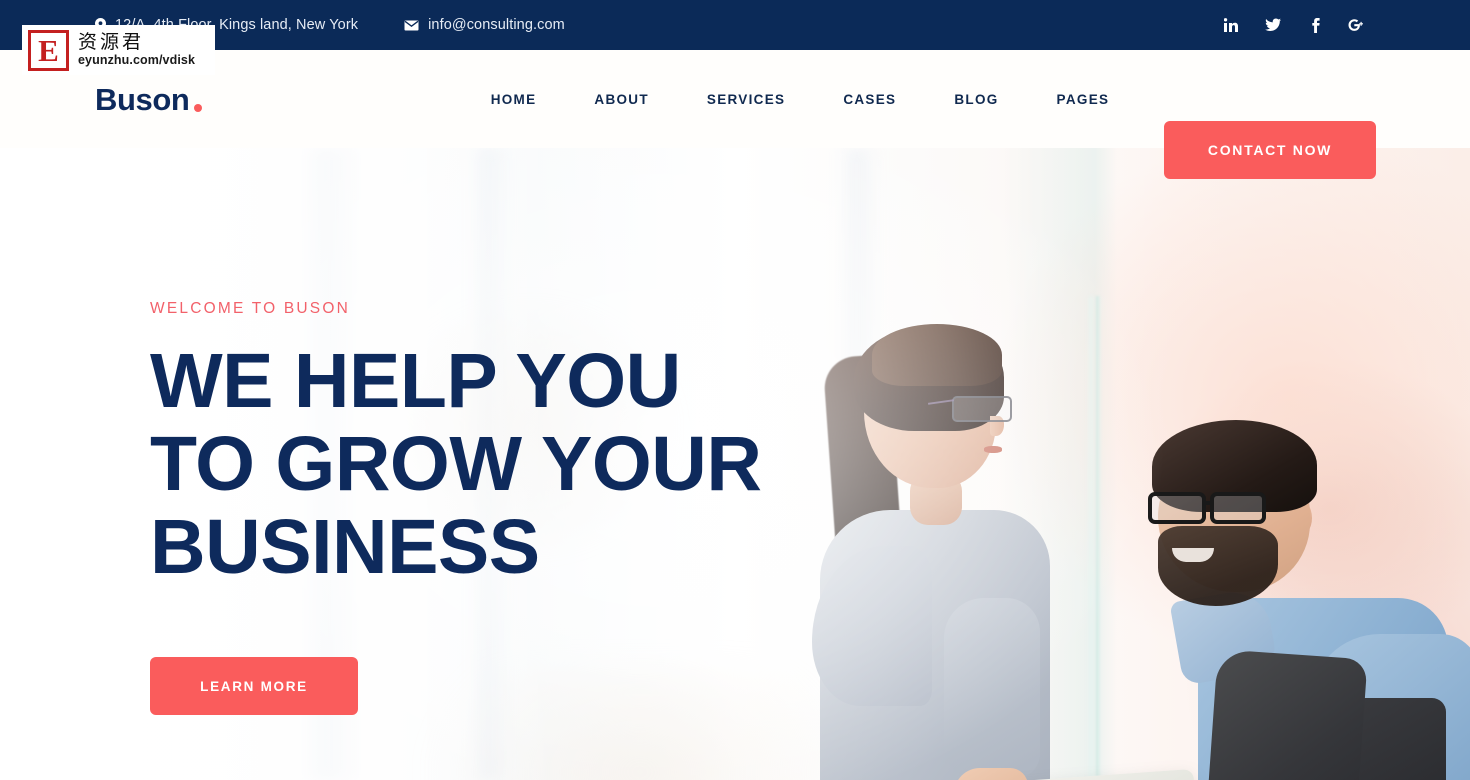 The image size is (1470, 780). I want to click on woman-arm, so click(992, 688).